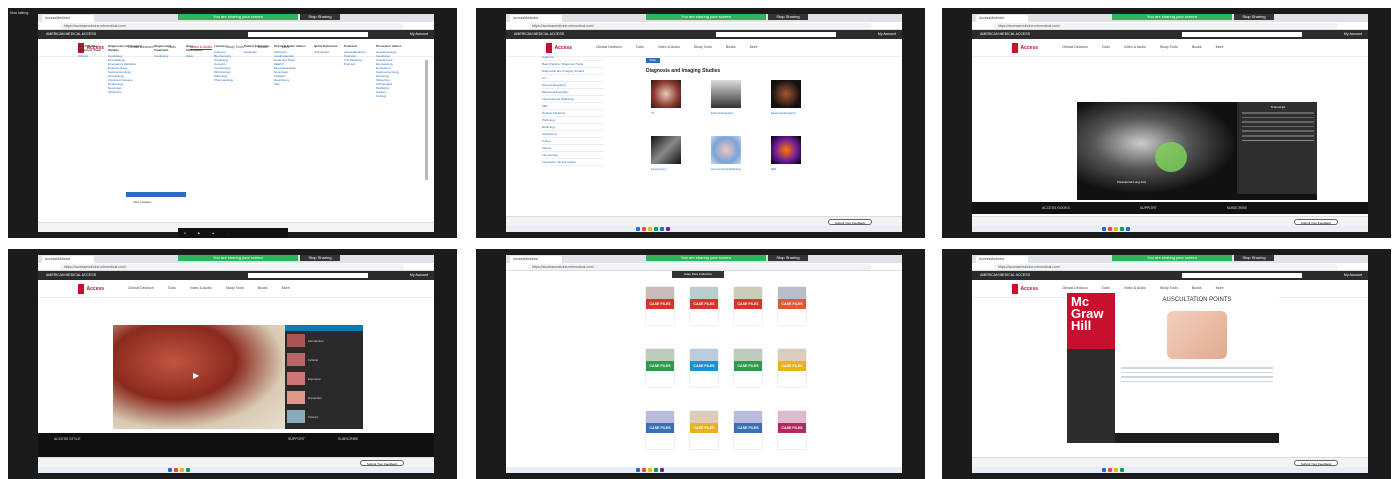 This screenshot has height=479, width=1397. Describe the element at coordinates (573, 71) in the screenshot. I see `sidebar-item: Diagnostic and Imaging Studies` at that location.